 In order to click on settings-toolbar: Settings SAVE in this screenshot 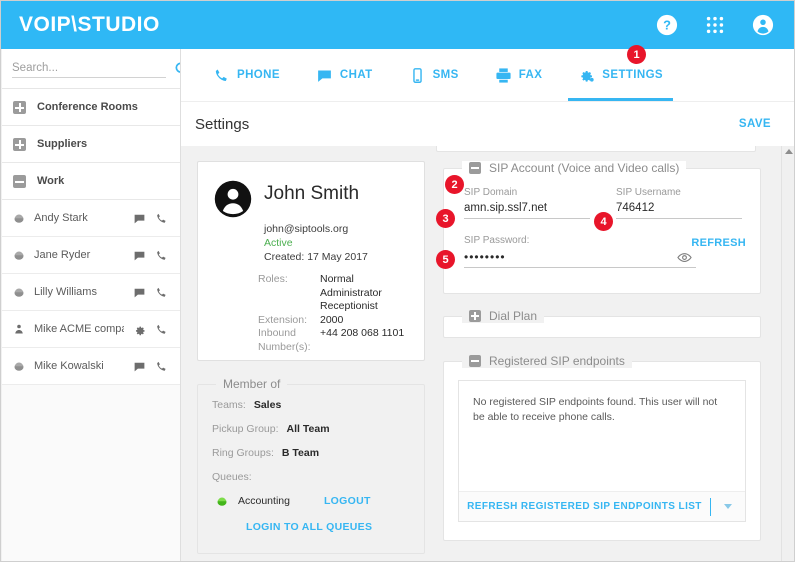, I will do `click(487, 123)`.